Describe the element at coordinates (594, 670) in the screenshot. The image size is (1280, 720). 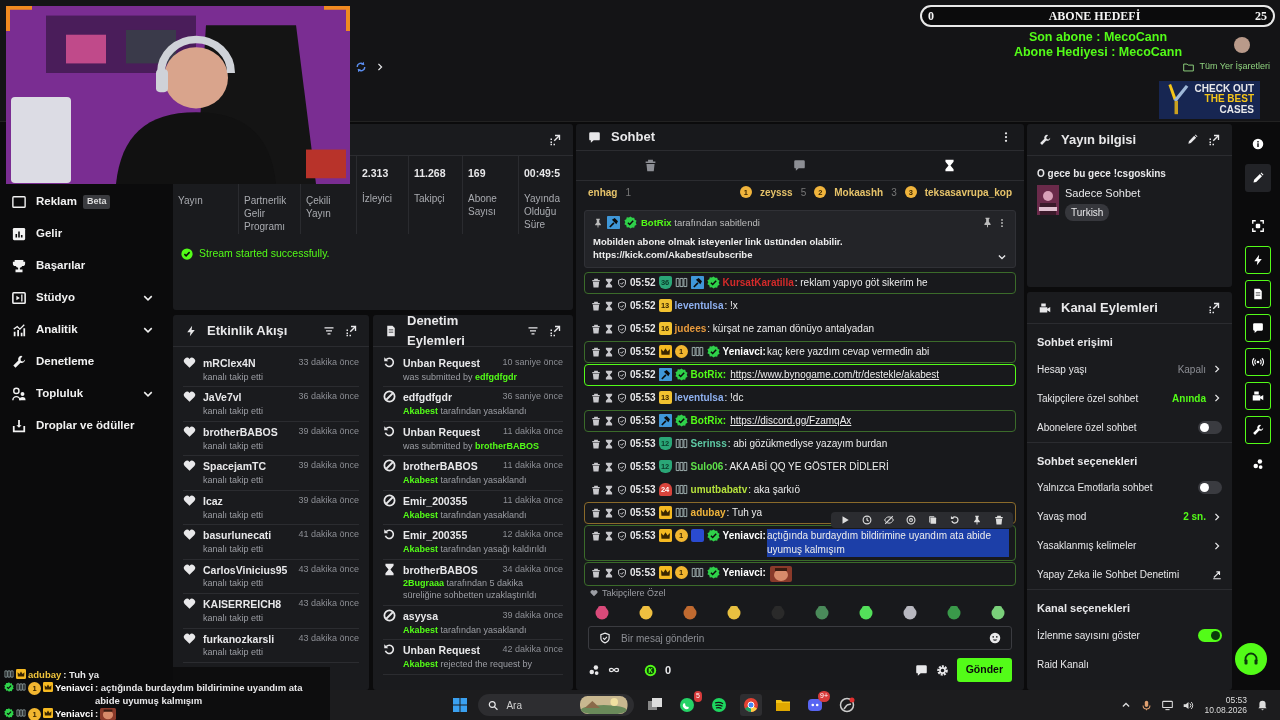
I see `dots-icon` at that location.